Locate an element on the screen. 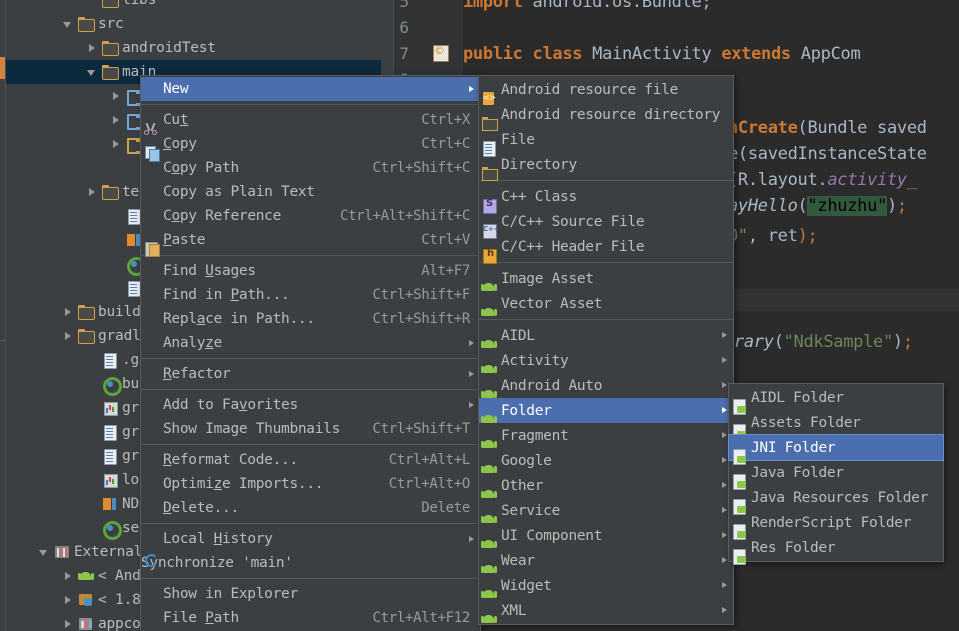 The height and width of the screenshot is (631, 959). menu-item: AIDL Folder is located at coordinates (836, 400).